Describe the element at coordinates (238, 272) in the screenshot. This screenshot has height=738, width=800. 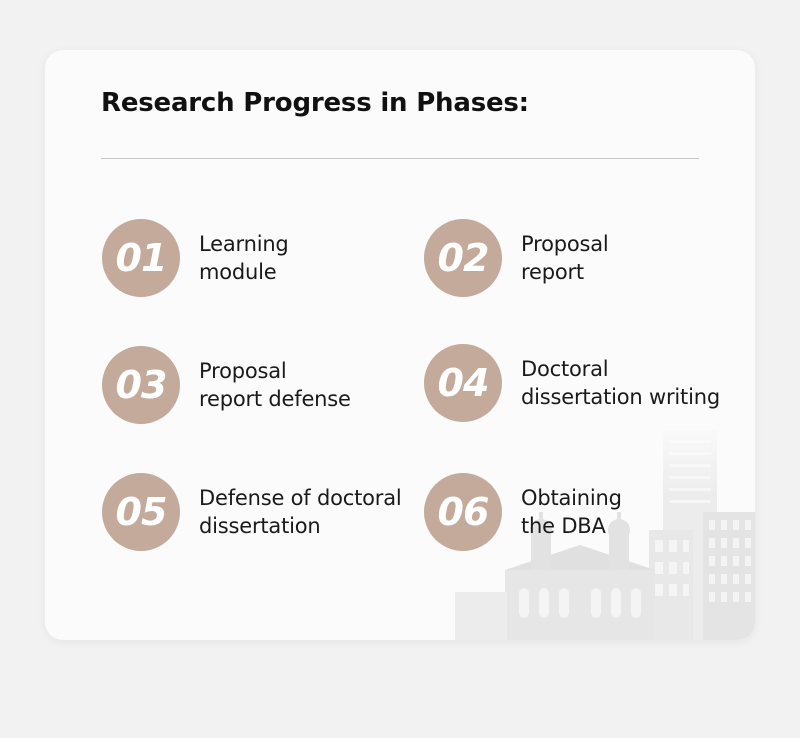
I see `phase-label-line: module` at that location.